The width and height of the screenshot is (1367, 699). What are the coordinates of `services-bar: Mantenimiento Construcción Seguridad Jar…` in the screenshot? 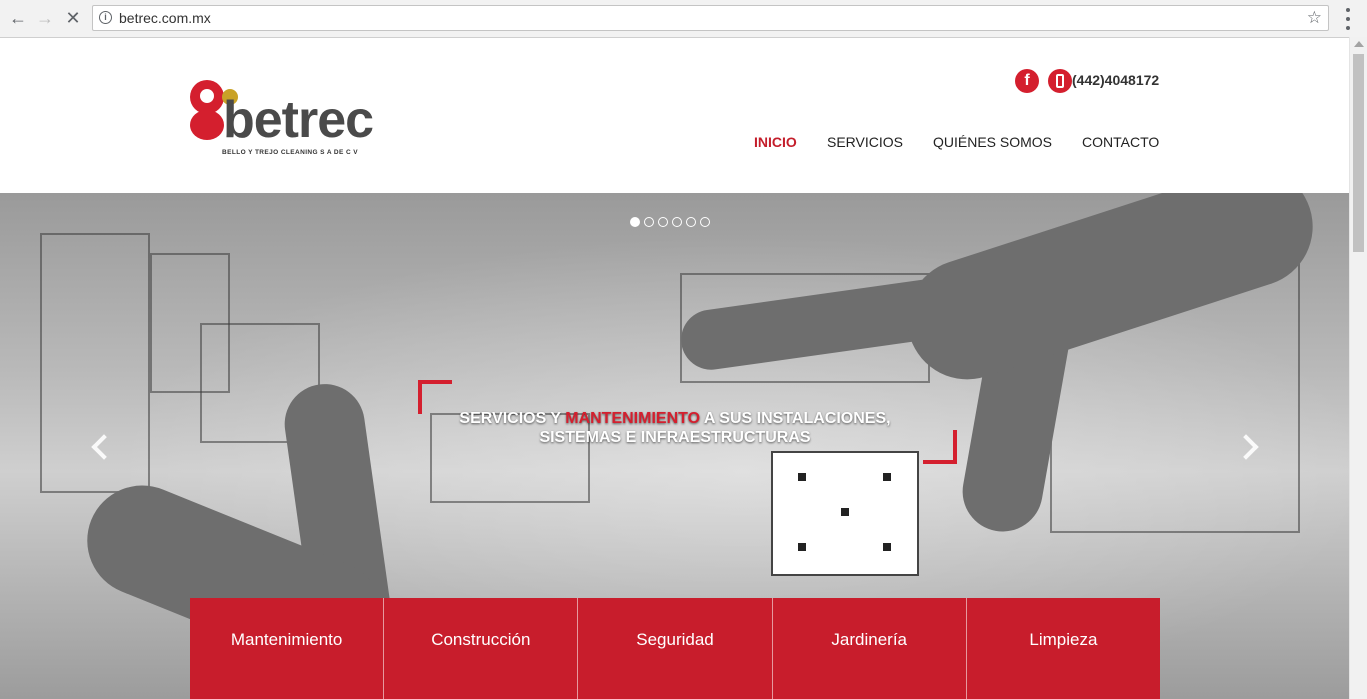 It's located at (675, 648).